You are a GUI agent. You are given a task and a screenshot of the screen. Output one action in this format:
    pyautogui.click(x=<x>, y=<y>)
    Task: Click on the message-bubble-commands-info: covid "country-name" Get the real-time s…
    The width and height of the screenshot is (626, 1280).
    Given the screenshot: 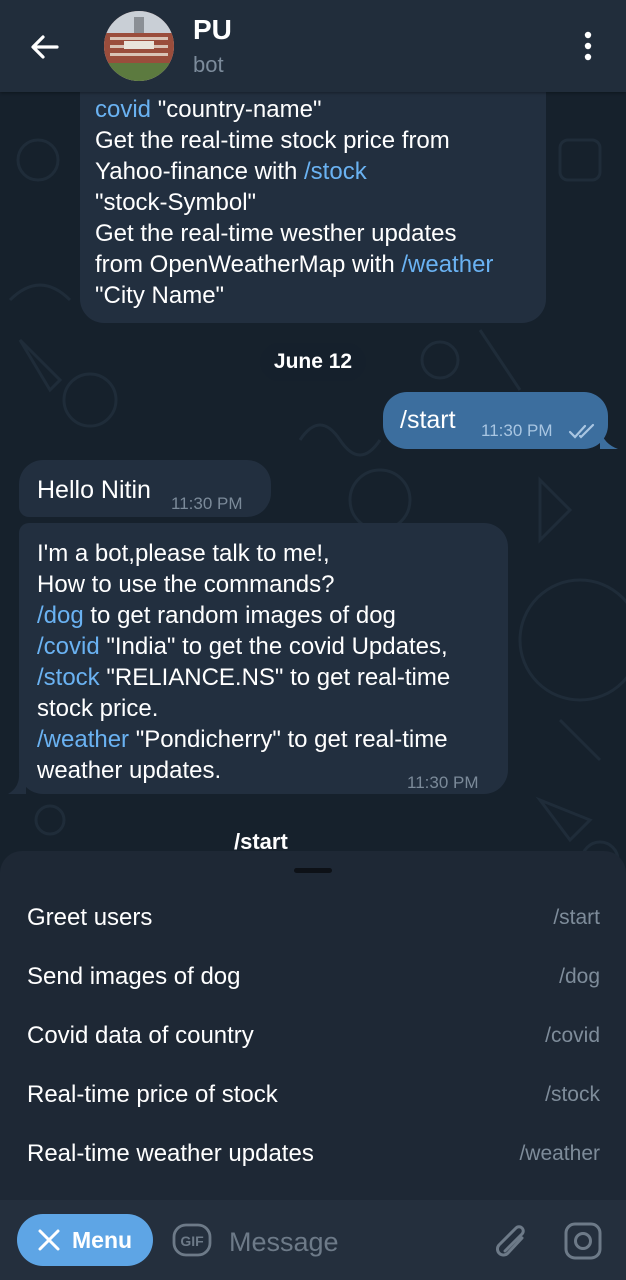 What is the action you would take?
    pyautogui.click(x=313, y=196)
    